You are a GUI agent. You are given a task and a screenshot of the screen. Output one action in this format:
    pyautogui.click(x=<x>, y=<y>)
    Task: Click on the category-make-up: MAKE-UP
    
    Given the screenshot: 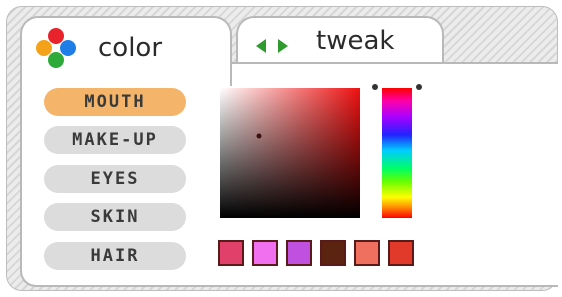 What is the action you would take?
    pyautogui.click(x=115, y=140)
    